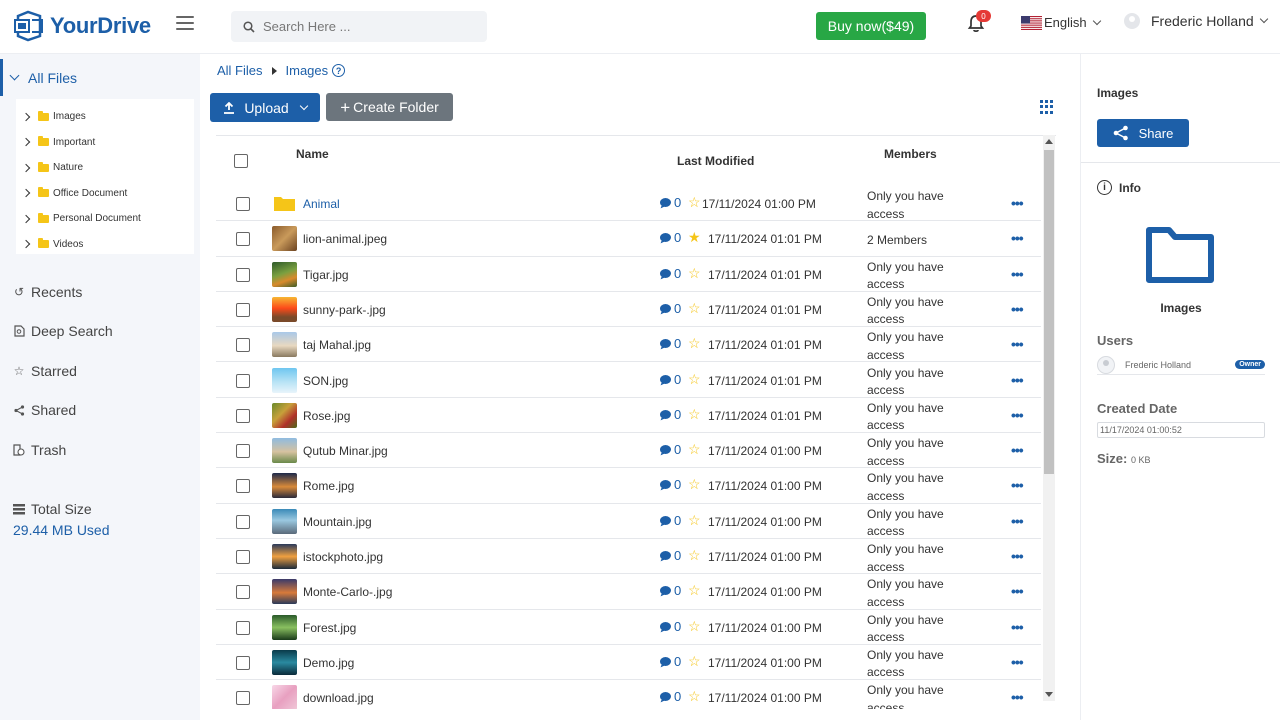 The width and height of the screenshot is (1280, 720). What do you see at coordinates (44, 410) in the screenshot?
I see `sidebar-item-shared: Shared` at bounding box center [44, 410].